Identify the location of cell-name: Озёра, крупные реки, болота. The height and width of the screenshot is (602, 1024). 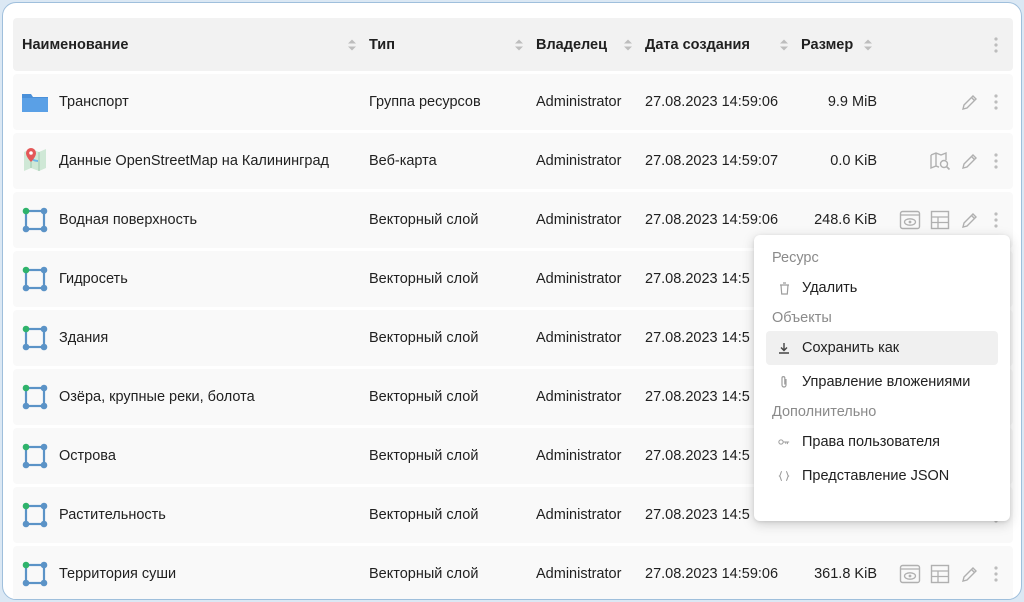
(188, 397).